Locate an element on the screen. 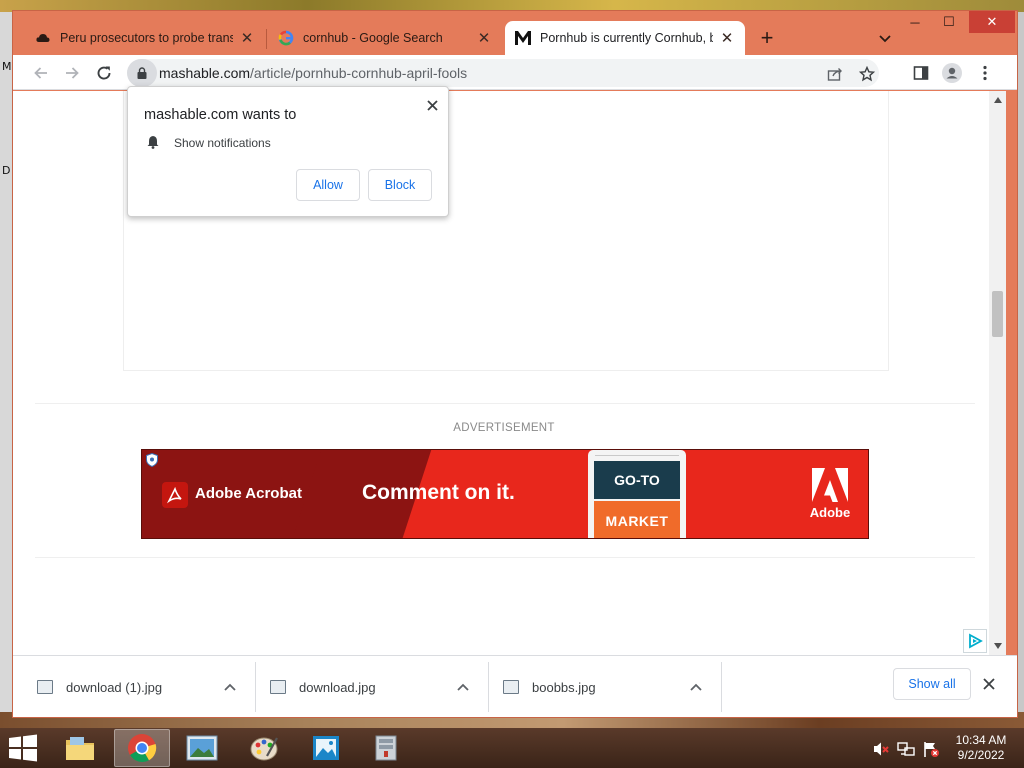 The height and width of the screenshot is (768, 1024). menu-button is located at coordinates (985, 73).